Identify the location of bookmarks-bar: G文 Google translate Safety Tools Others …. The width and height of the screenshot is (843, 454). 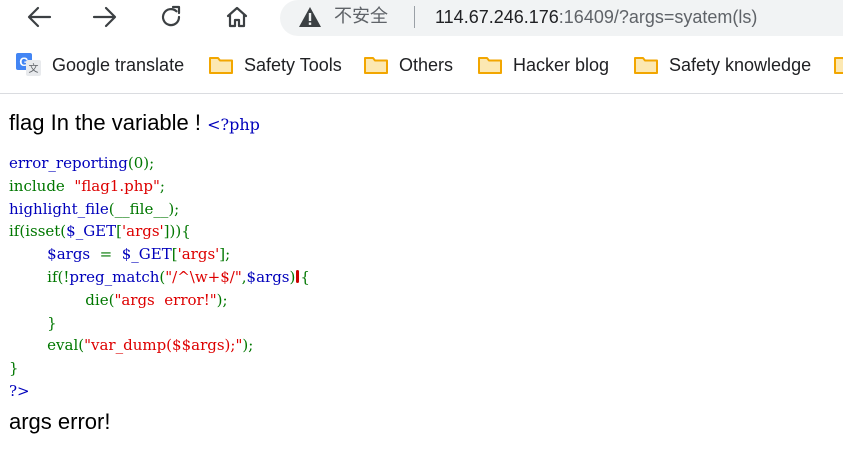
(421, 65).